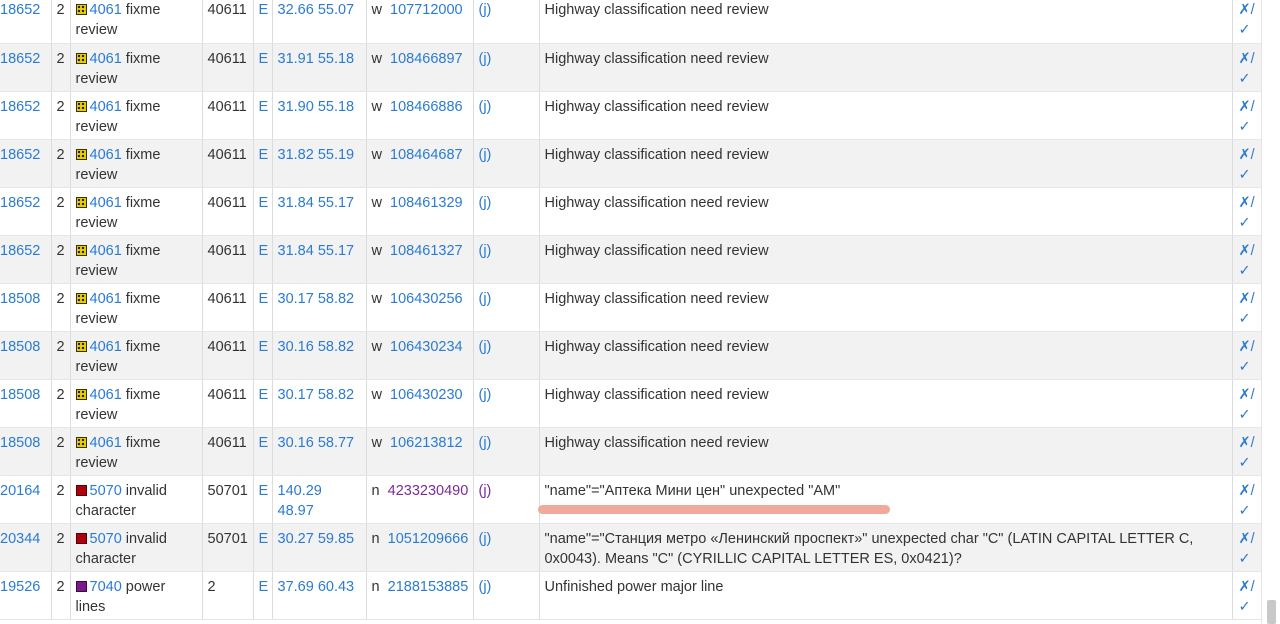 This screenshot has width=1280, height=624. Describe the element at coordinates (426, 395) in the screenshot. I see `osm-id-link: 106430230` at that location.